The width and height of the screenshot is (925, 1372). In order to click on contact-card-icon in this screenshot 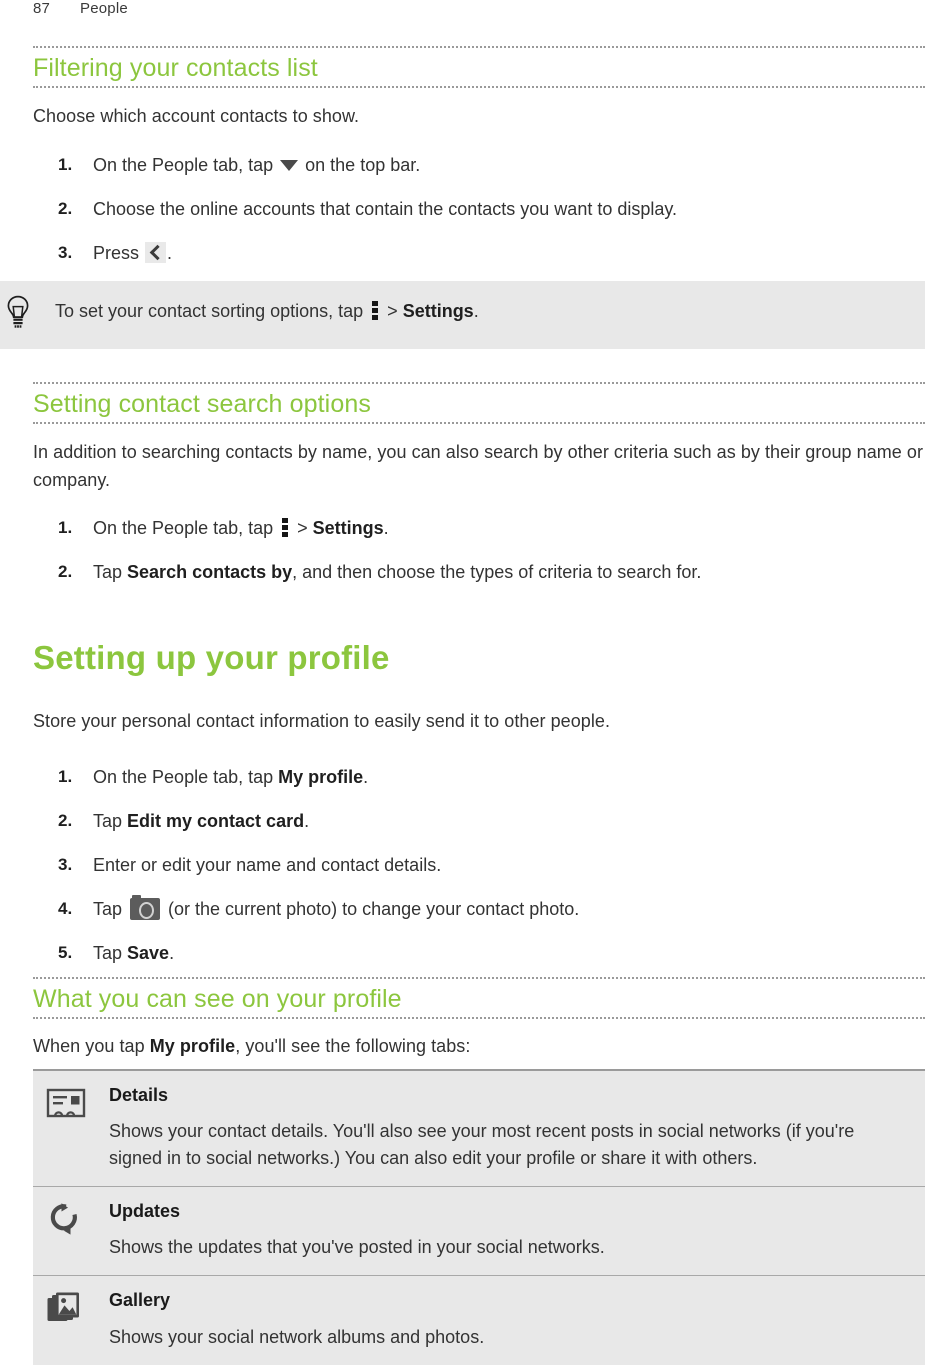, I will do `click(66, 1103)`.